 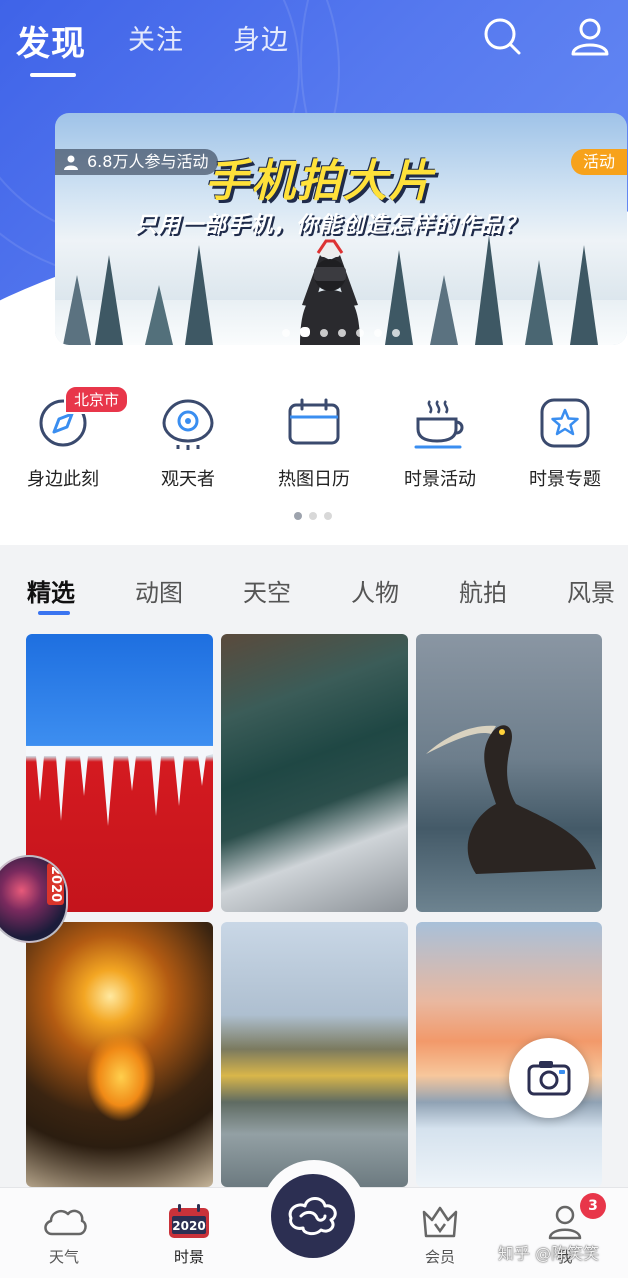 What do you see at coordinates (314, 421) in the screenshot?
I see `calendar-icon` at bounding box center [314, 421].